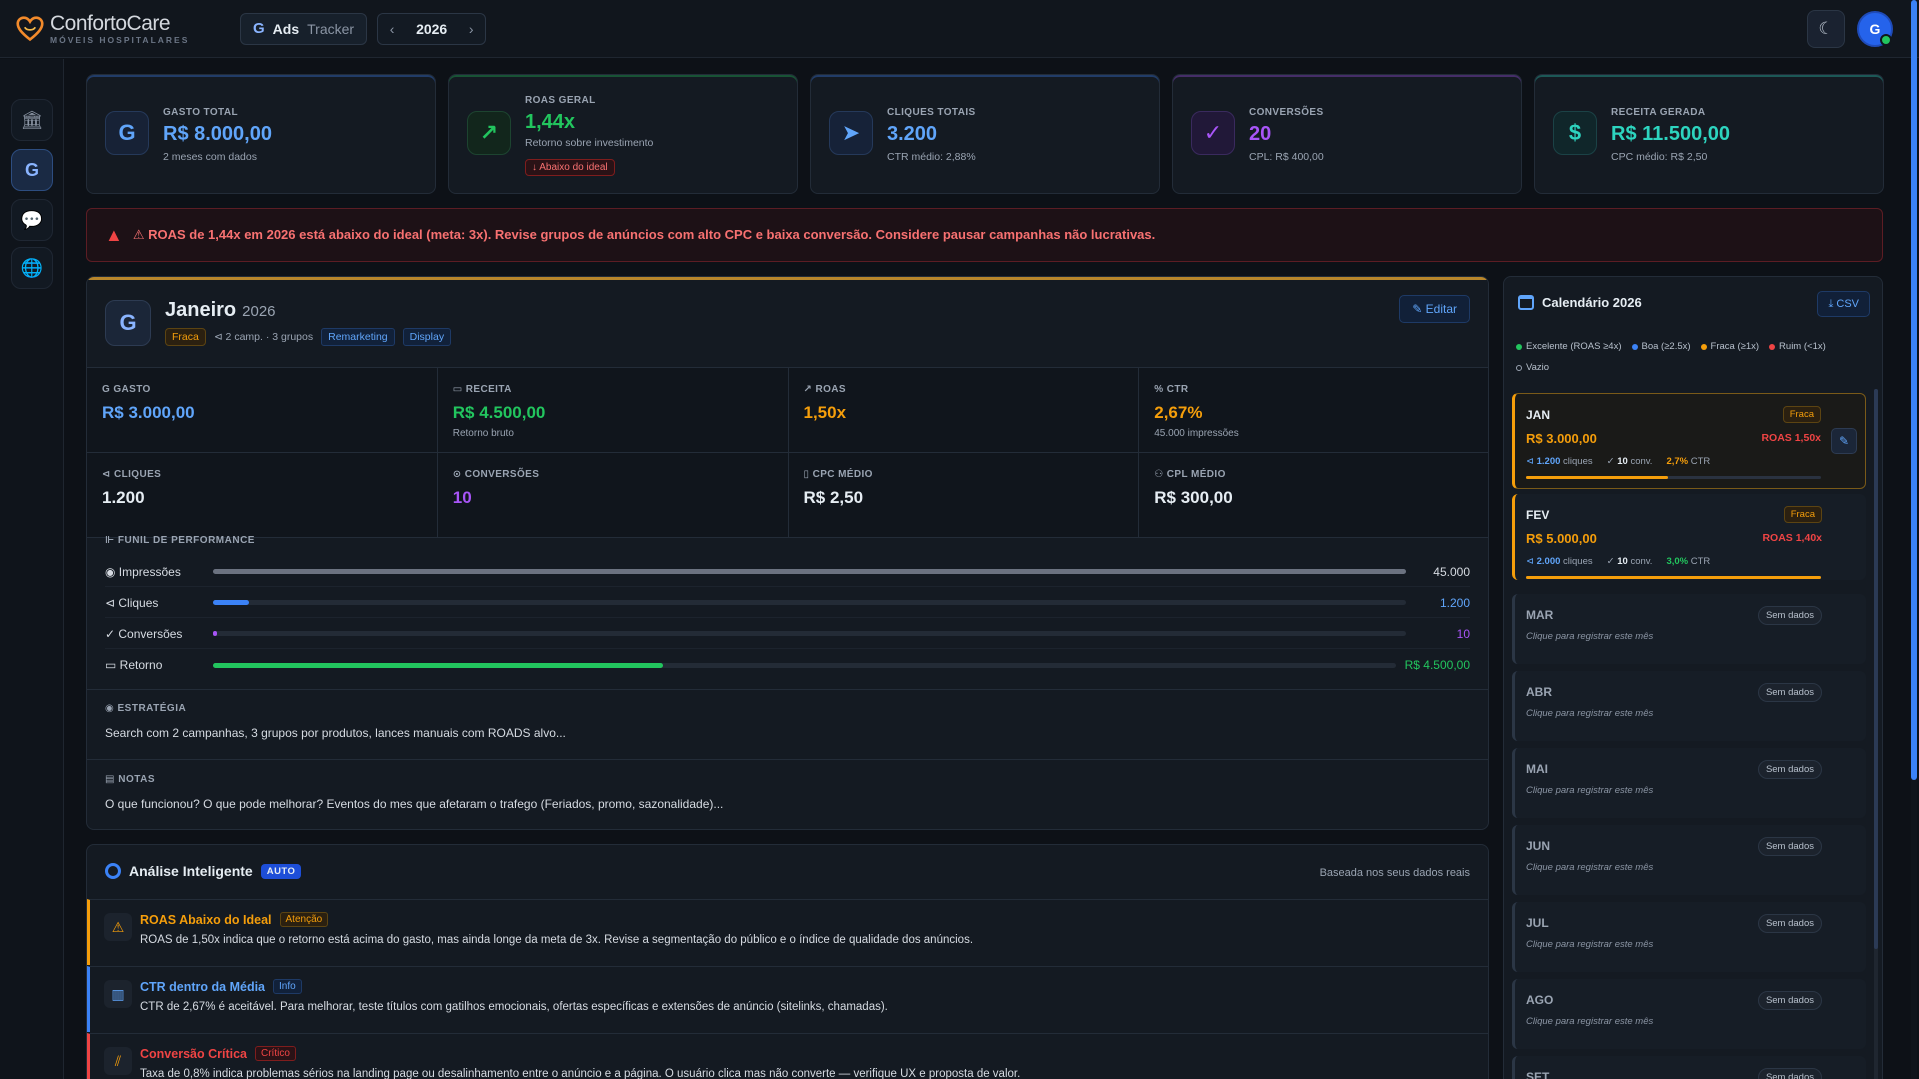 The height and width of the screenshot is (1079, 1919). What do you see at coordinates (1700, 461) in the screenshot?
I see `ctr-label: CTR` at bounding box center [1700, 461].